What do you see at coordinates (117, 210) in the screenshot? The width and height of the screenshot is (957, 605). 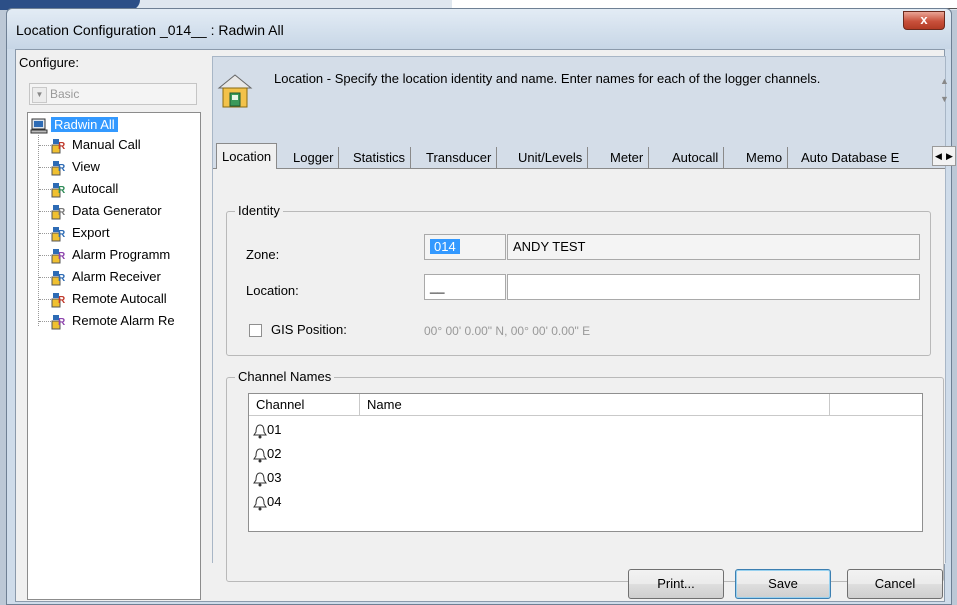 I see `tree-item-label: Data Generator` at bounding box center [117, 210].